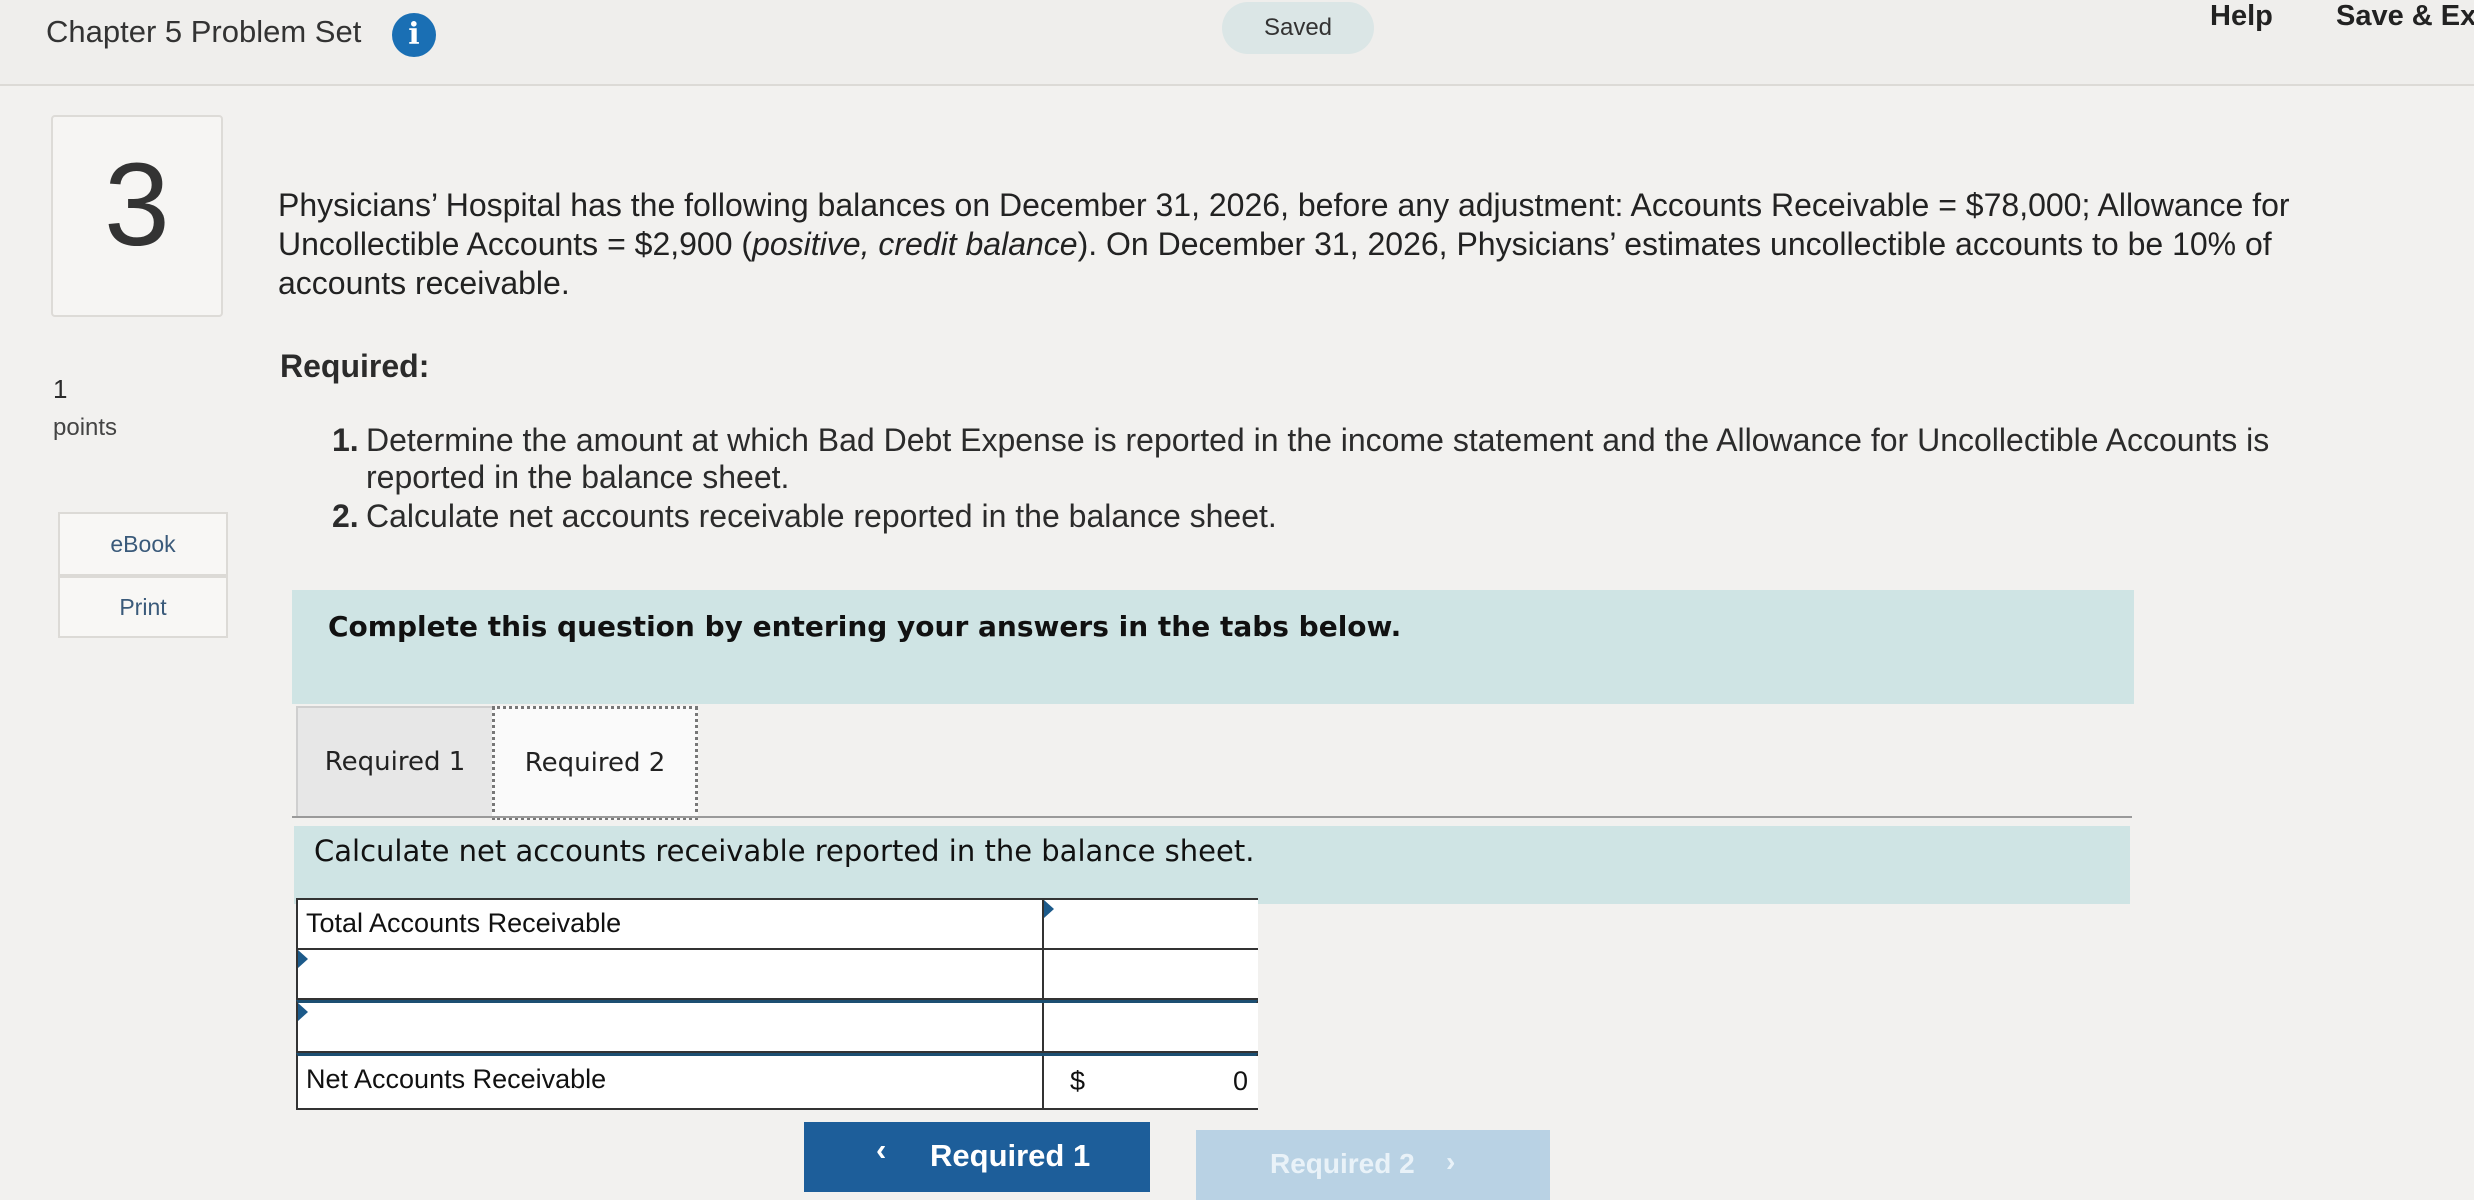  Describe the element at coordinates (1240, 1081) in the screenshot. I see `total-value: 0` at that location.